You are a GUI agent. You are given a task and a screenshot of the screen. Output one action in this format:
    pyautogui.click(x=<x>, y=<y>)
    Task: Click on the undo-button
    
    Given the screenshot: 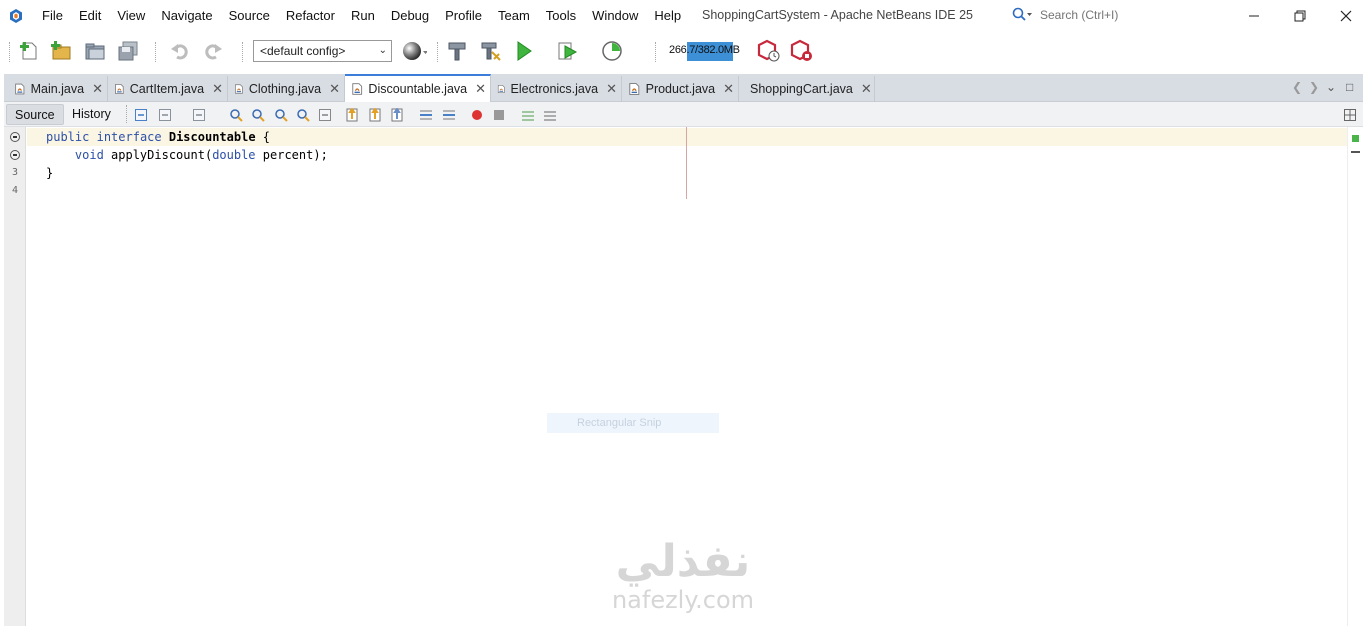 What is the action you would take?
    pyautogui.click(x=180, y=51)
    